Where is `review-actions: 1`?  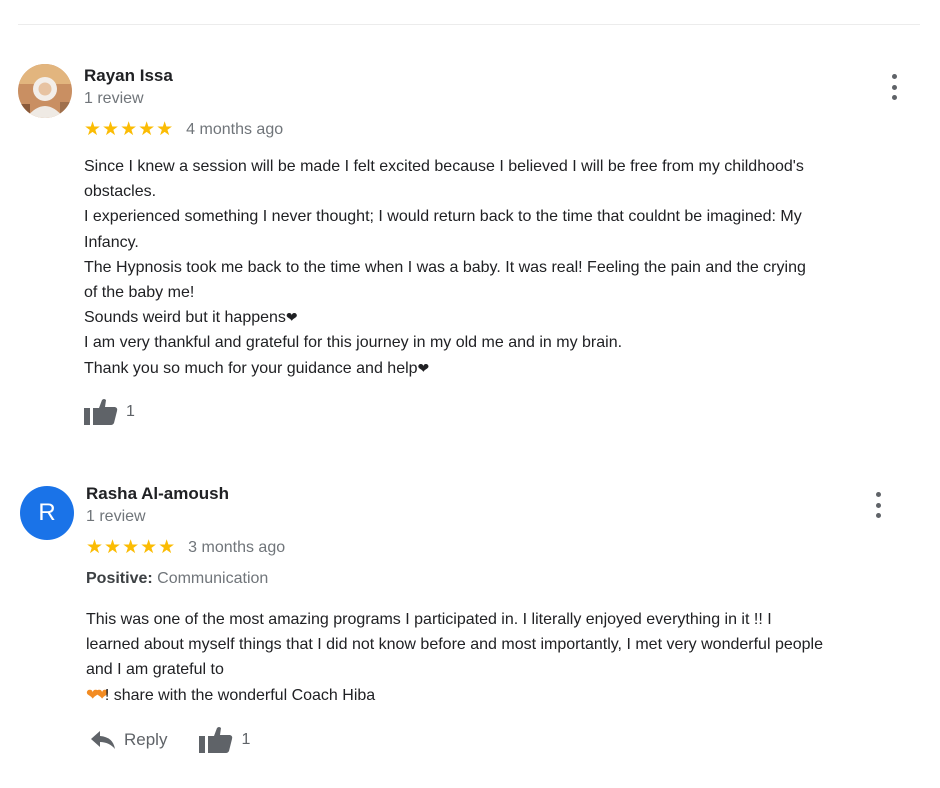 review-actions: 1 is located at coordinates (109, 412).